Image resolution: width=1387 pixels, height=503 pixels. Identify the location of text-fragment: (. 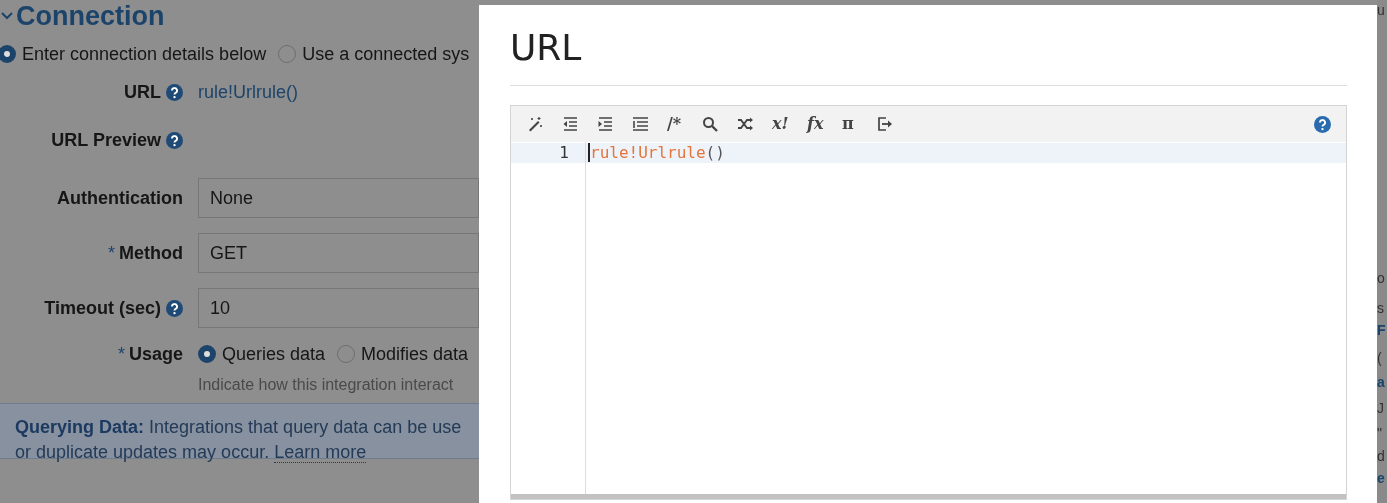
(1379, 358).